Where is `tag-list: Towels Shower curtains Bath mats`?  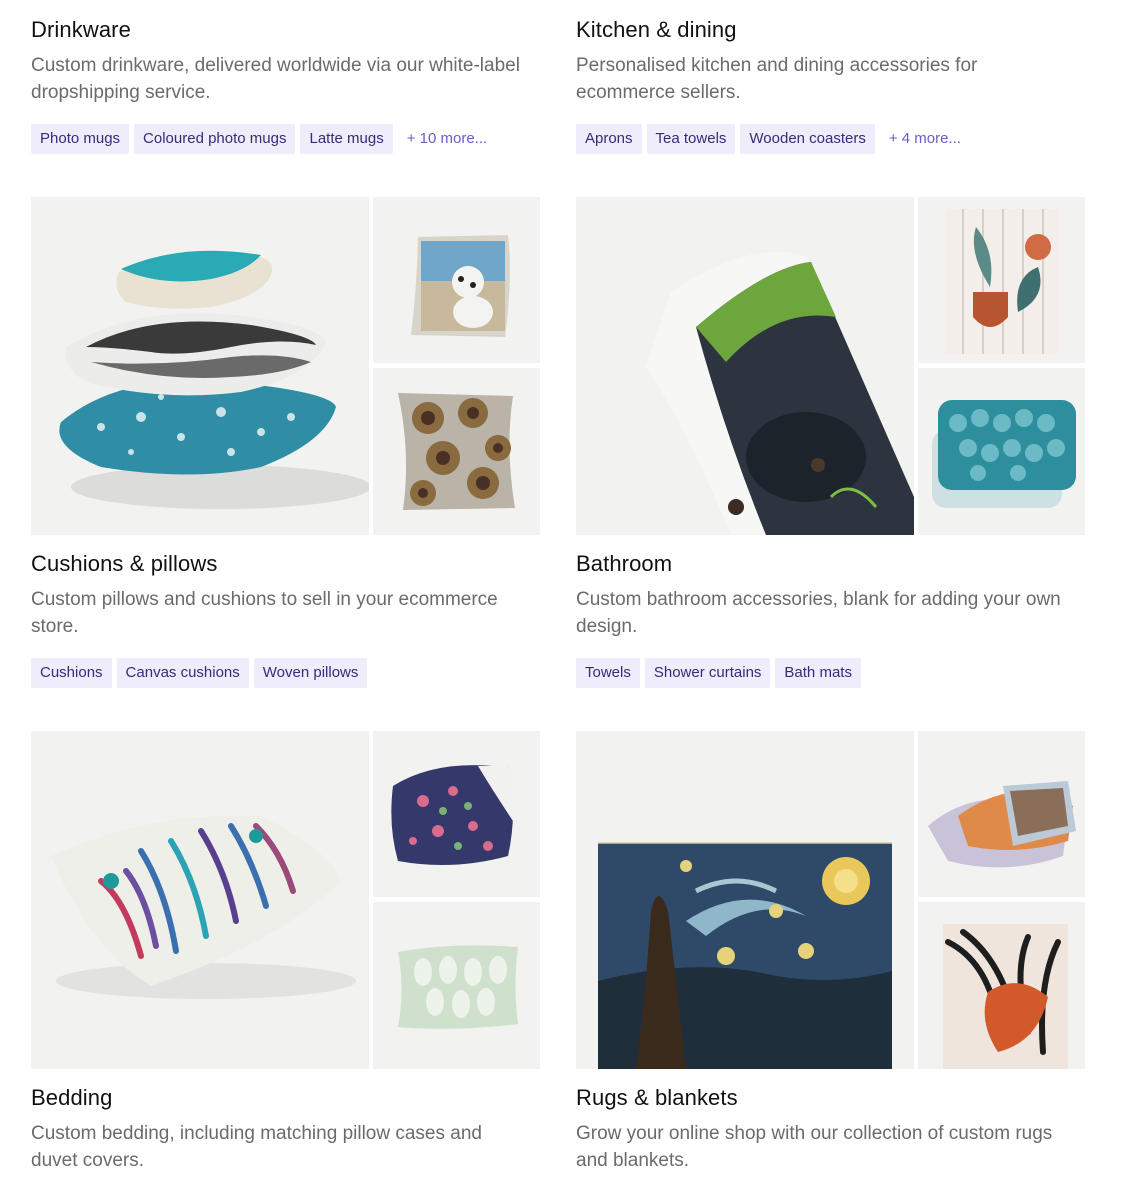
tag-list: Towels Shower curtains Bath mats is located at coordinates (831, 673).